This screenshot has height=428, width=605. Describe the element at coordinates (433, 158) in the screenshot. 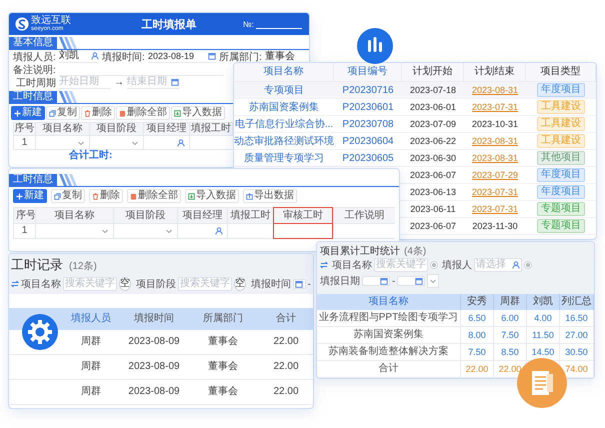

I see `table-cell: 2023-06-30` at that location.